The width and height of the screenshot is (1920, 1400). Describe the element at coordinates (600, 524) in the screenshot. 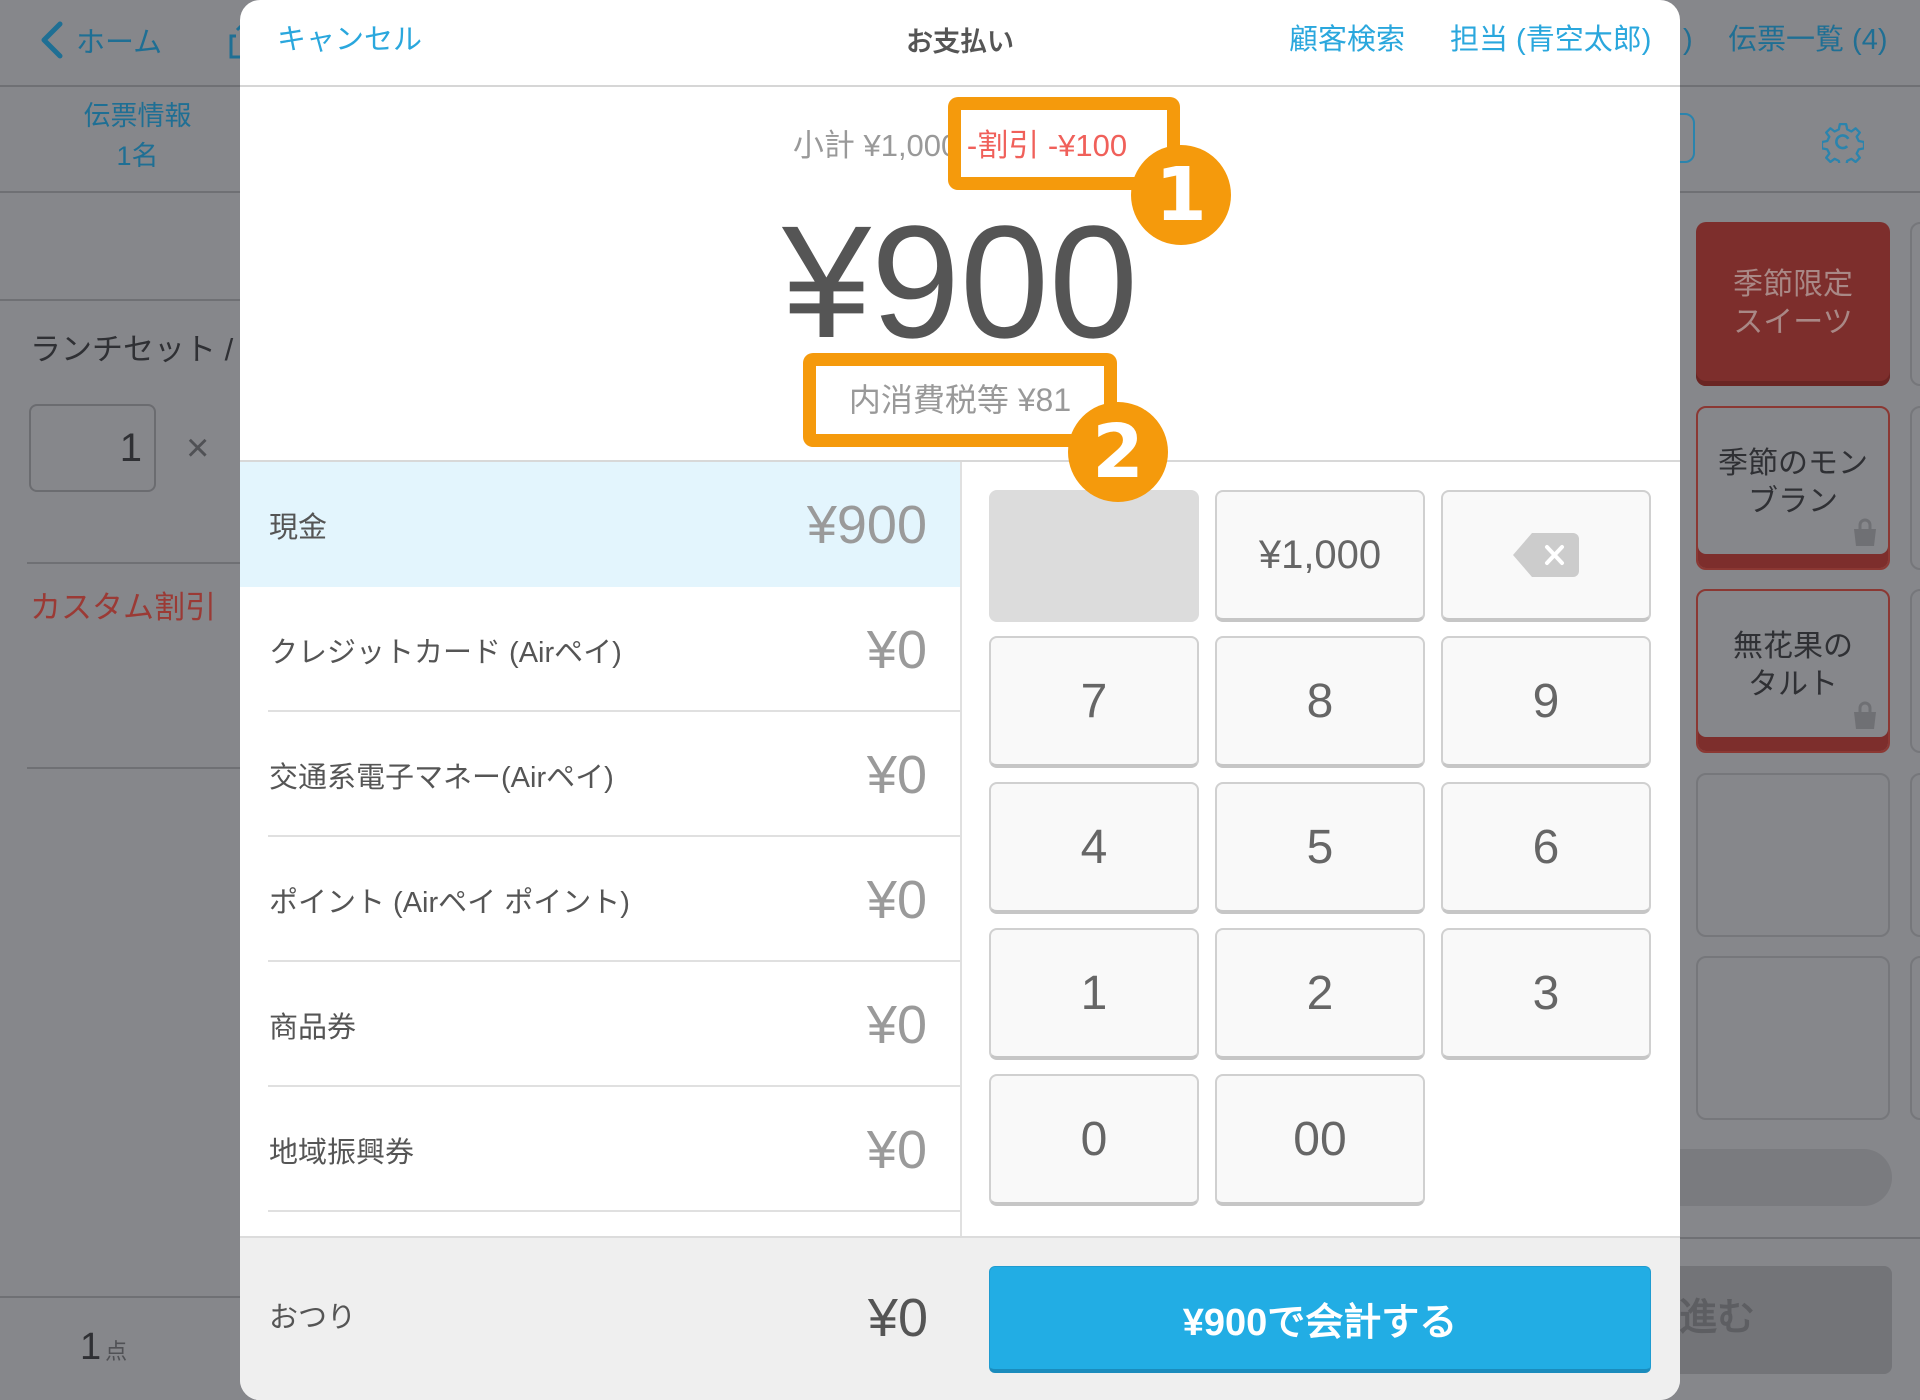

I see `payment-method-cash: 現金 ¥900` at that location.